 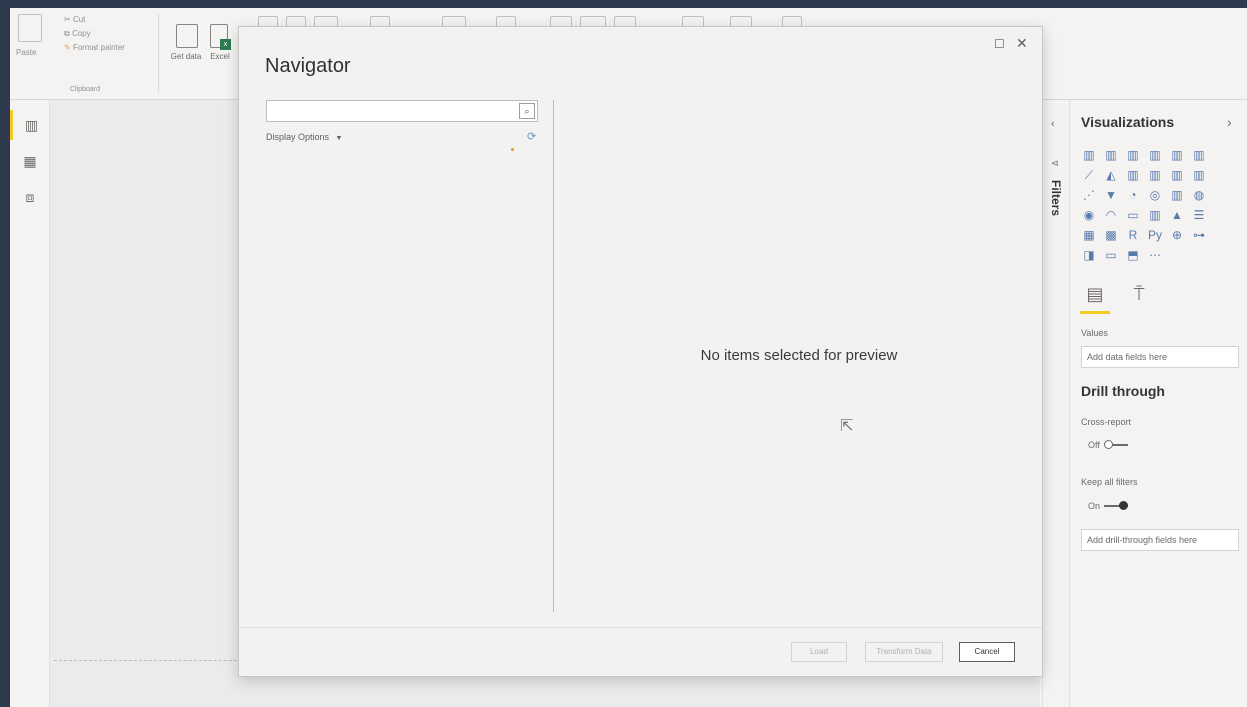 I want to click on dialog-title: Navigator, so click(x=308, y=66).